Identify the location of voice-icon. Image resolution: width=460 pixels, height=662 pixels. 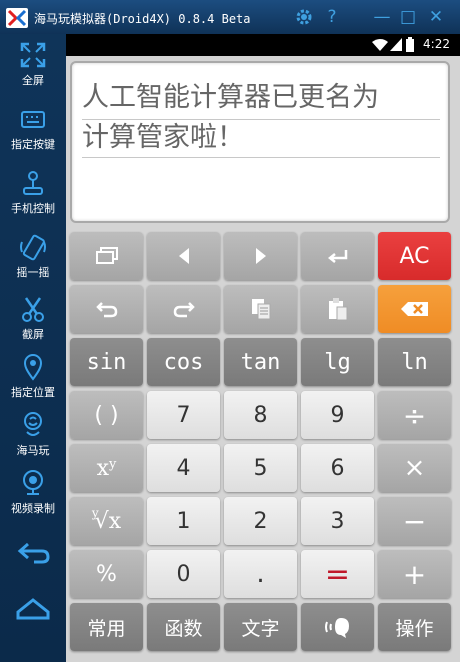
(336, 628).